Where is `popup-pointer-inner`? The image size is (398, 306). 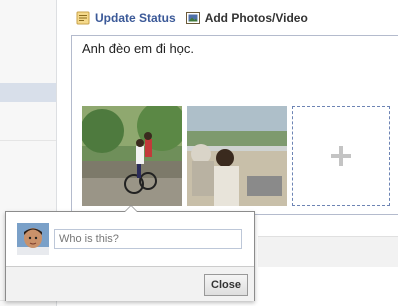 popup-pointer-inner is located at coordinates (131, 209).